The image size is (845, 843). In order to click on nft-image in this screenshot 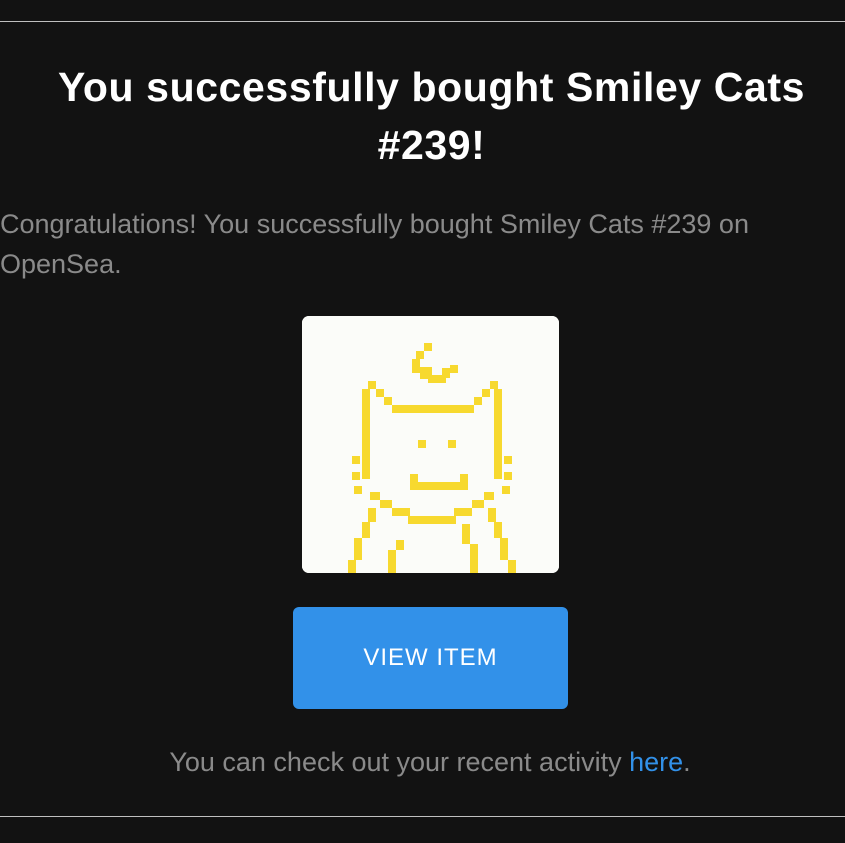, I will do `click(430, 444)`.